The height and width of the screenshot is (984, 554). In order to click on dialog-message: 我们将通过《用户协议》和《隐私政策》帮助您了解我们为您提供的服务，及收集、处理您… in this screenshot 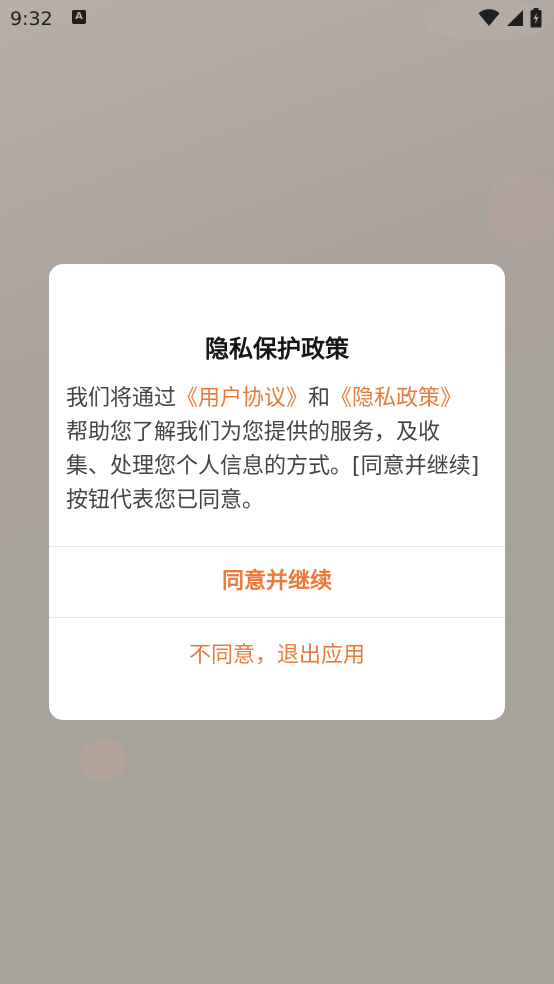, I will do `click(274, 450)`.